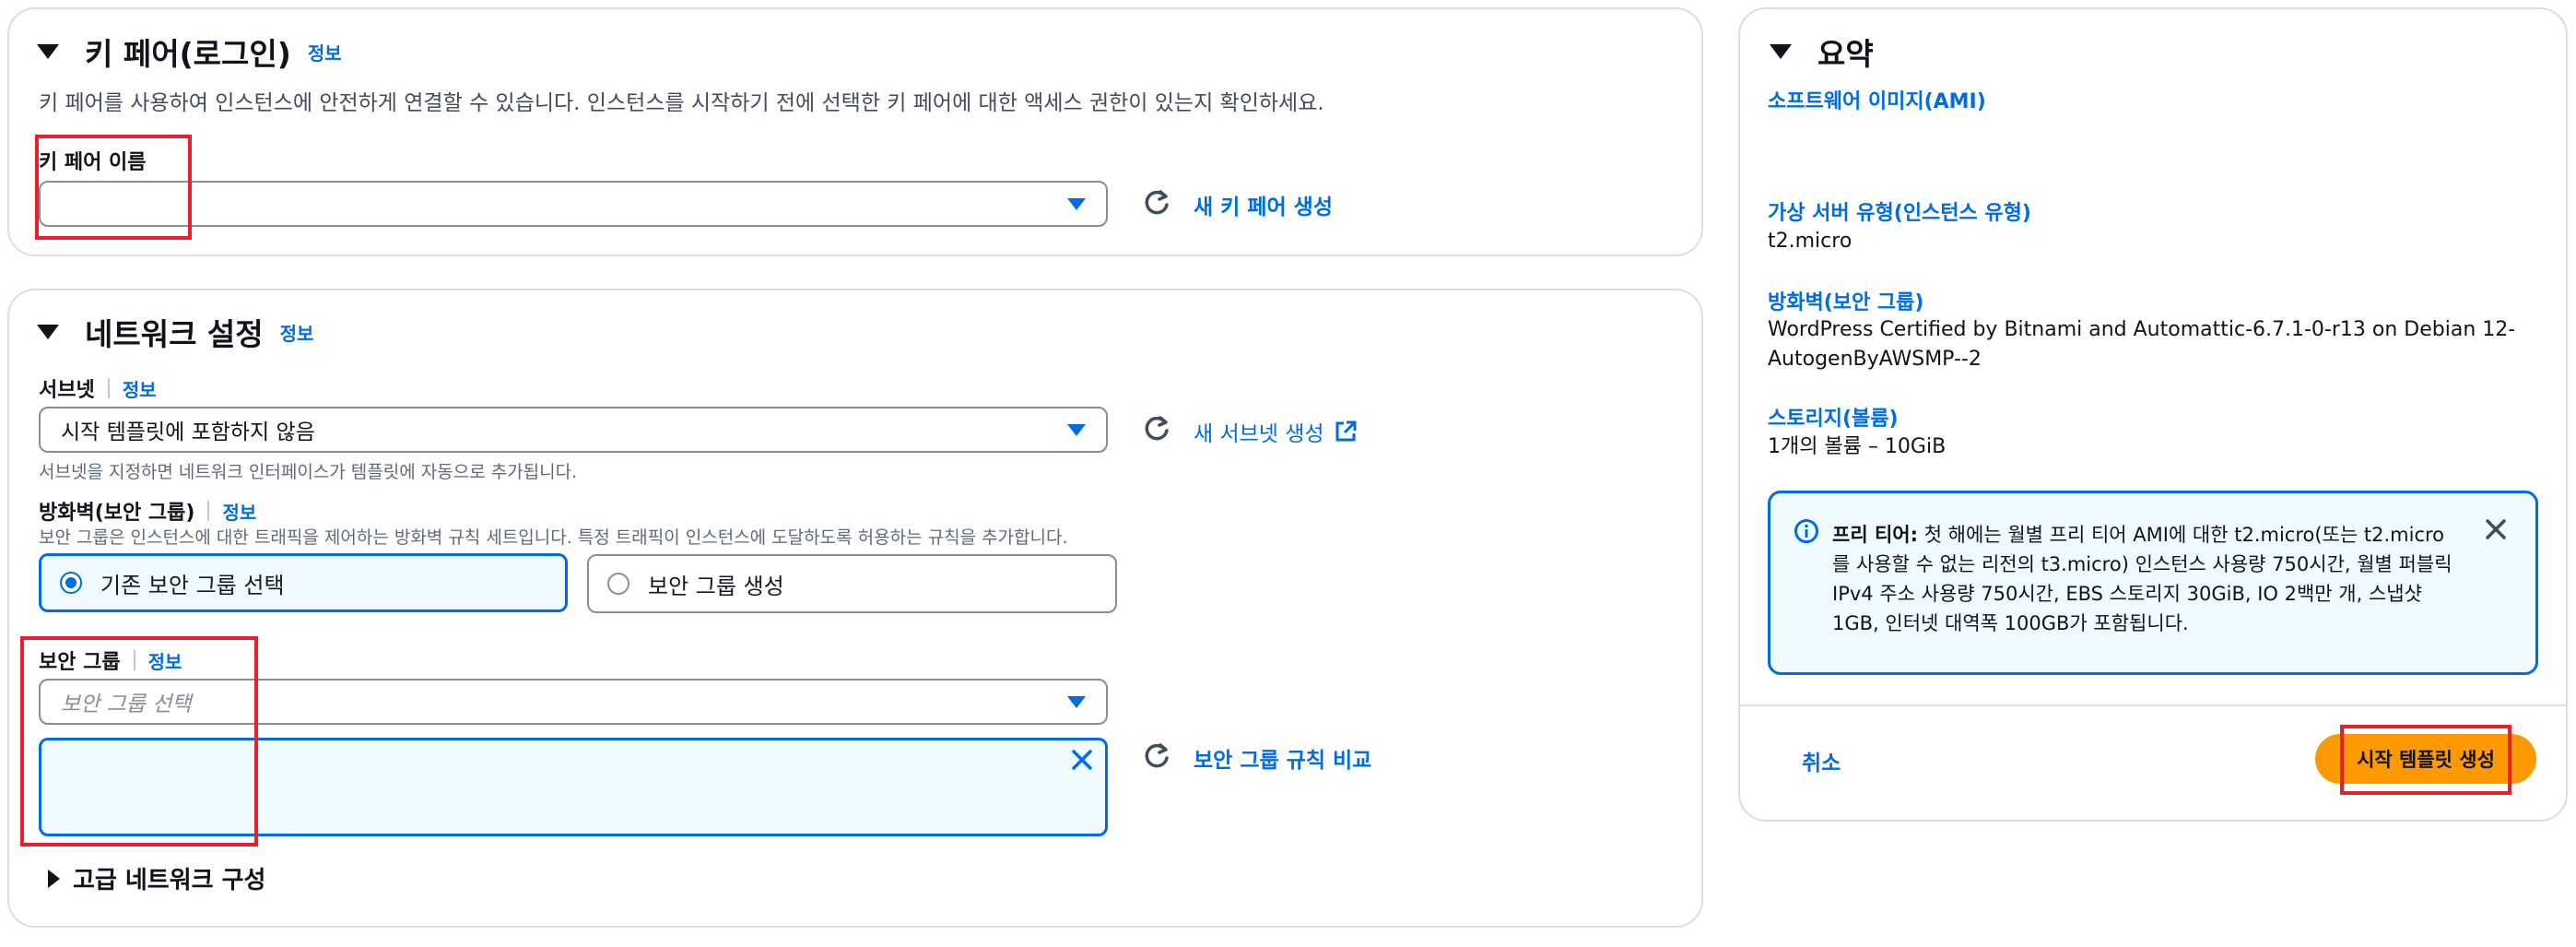  I want to click on cancel-button: 취소, so click(1821, 760).